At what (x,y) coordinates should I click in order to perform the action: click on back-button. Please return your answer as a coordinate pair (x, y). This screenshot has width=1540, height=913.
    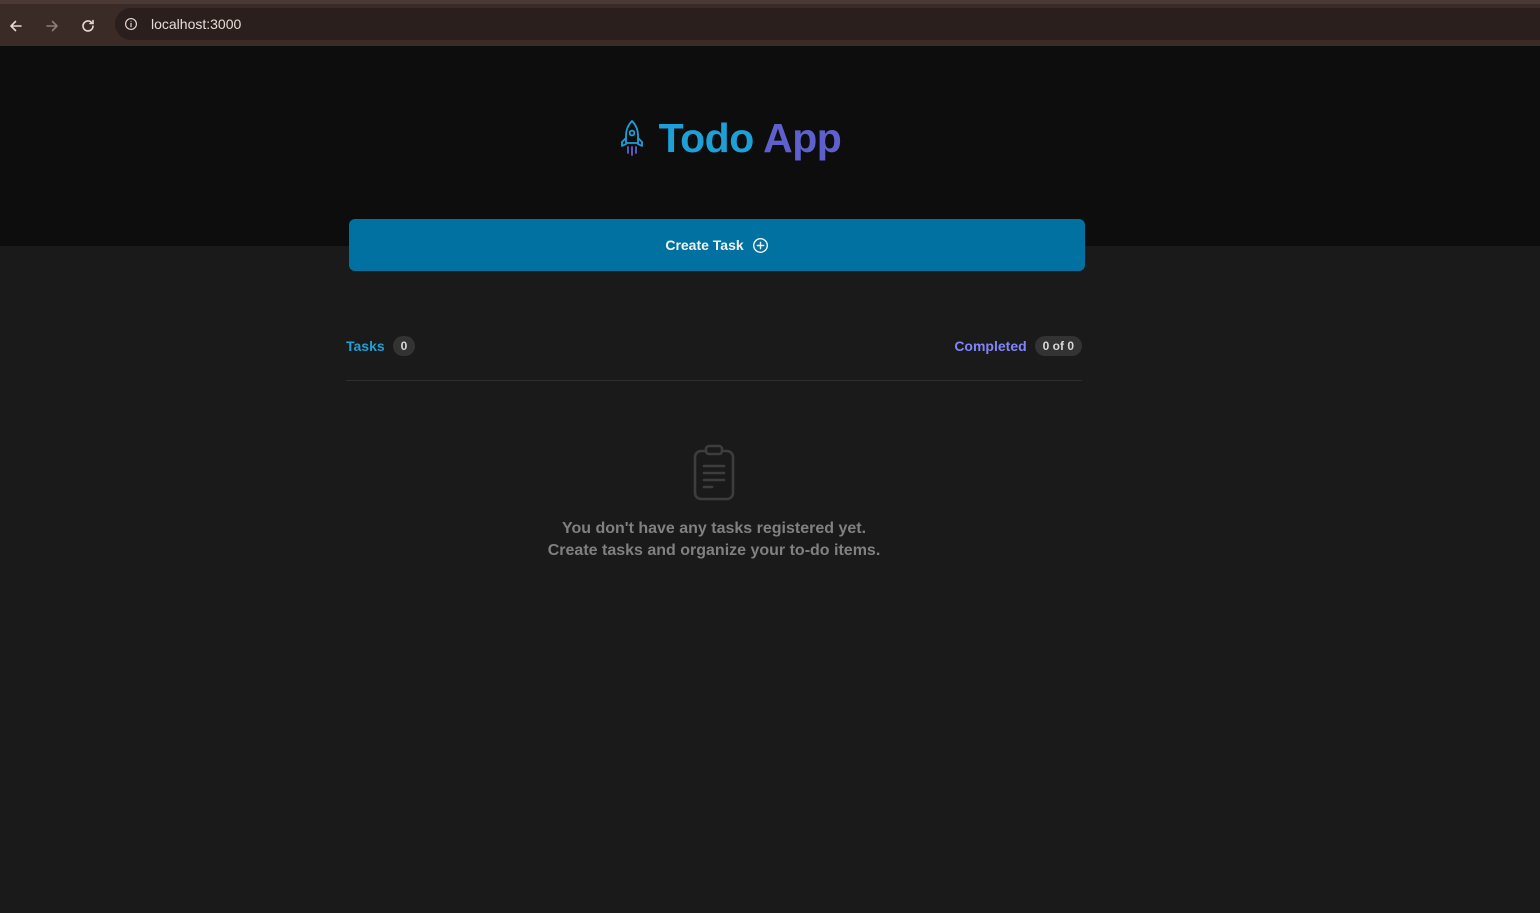
    Looking at the image, I should click on (16, 26).